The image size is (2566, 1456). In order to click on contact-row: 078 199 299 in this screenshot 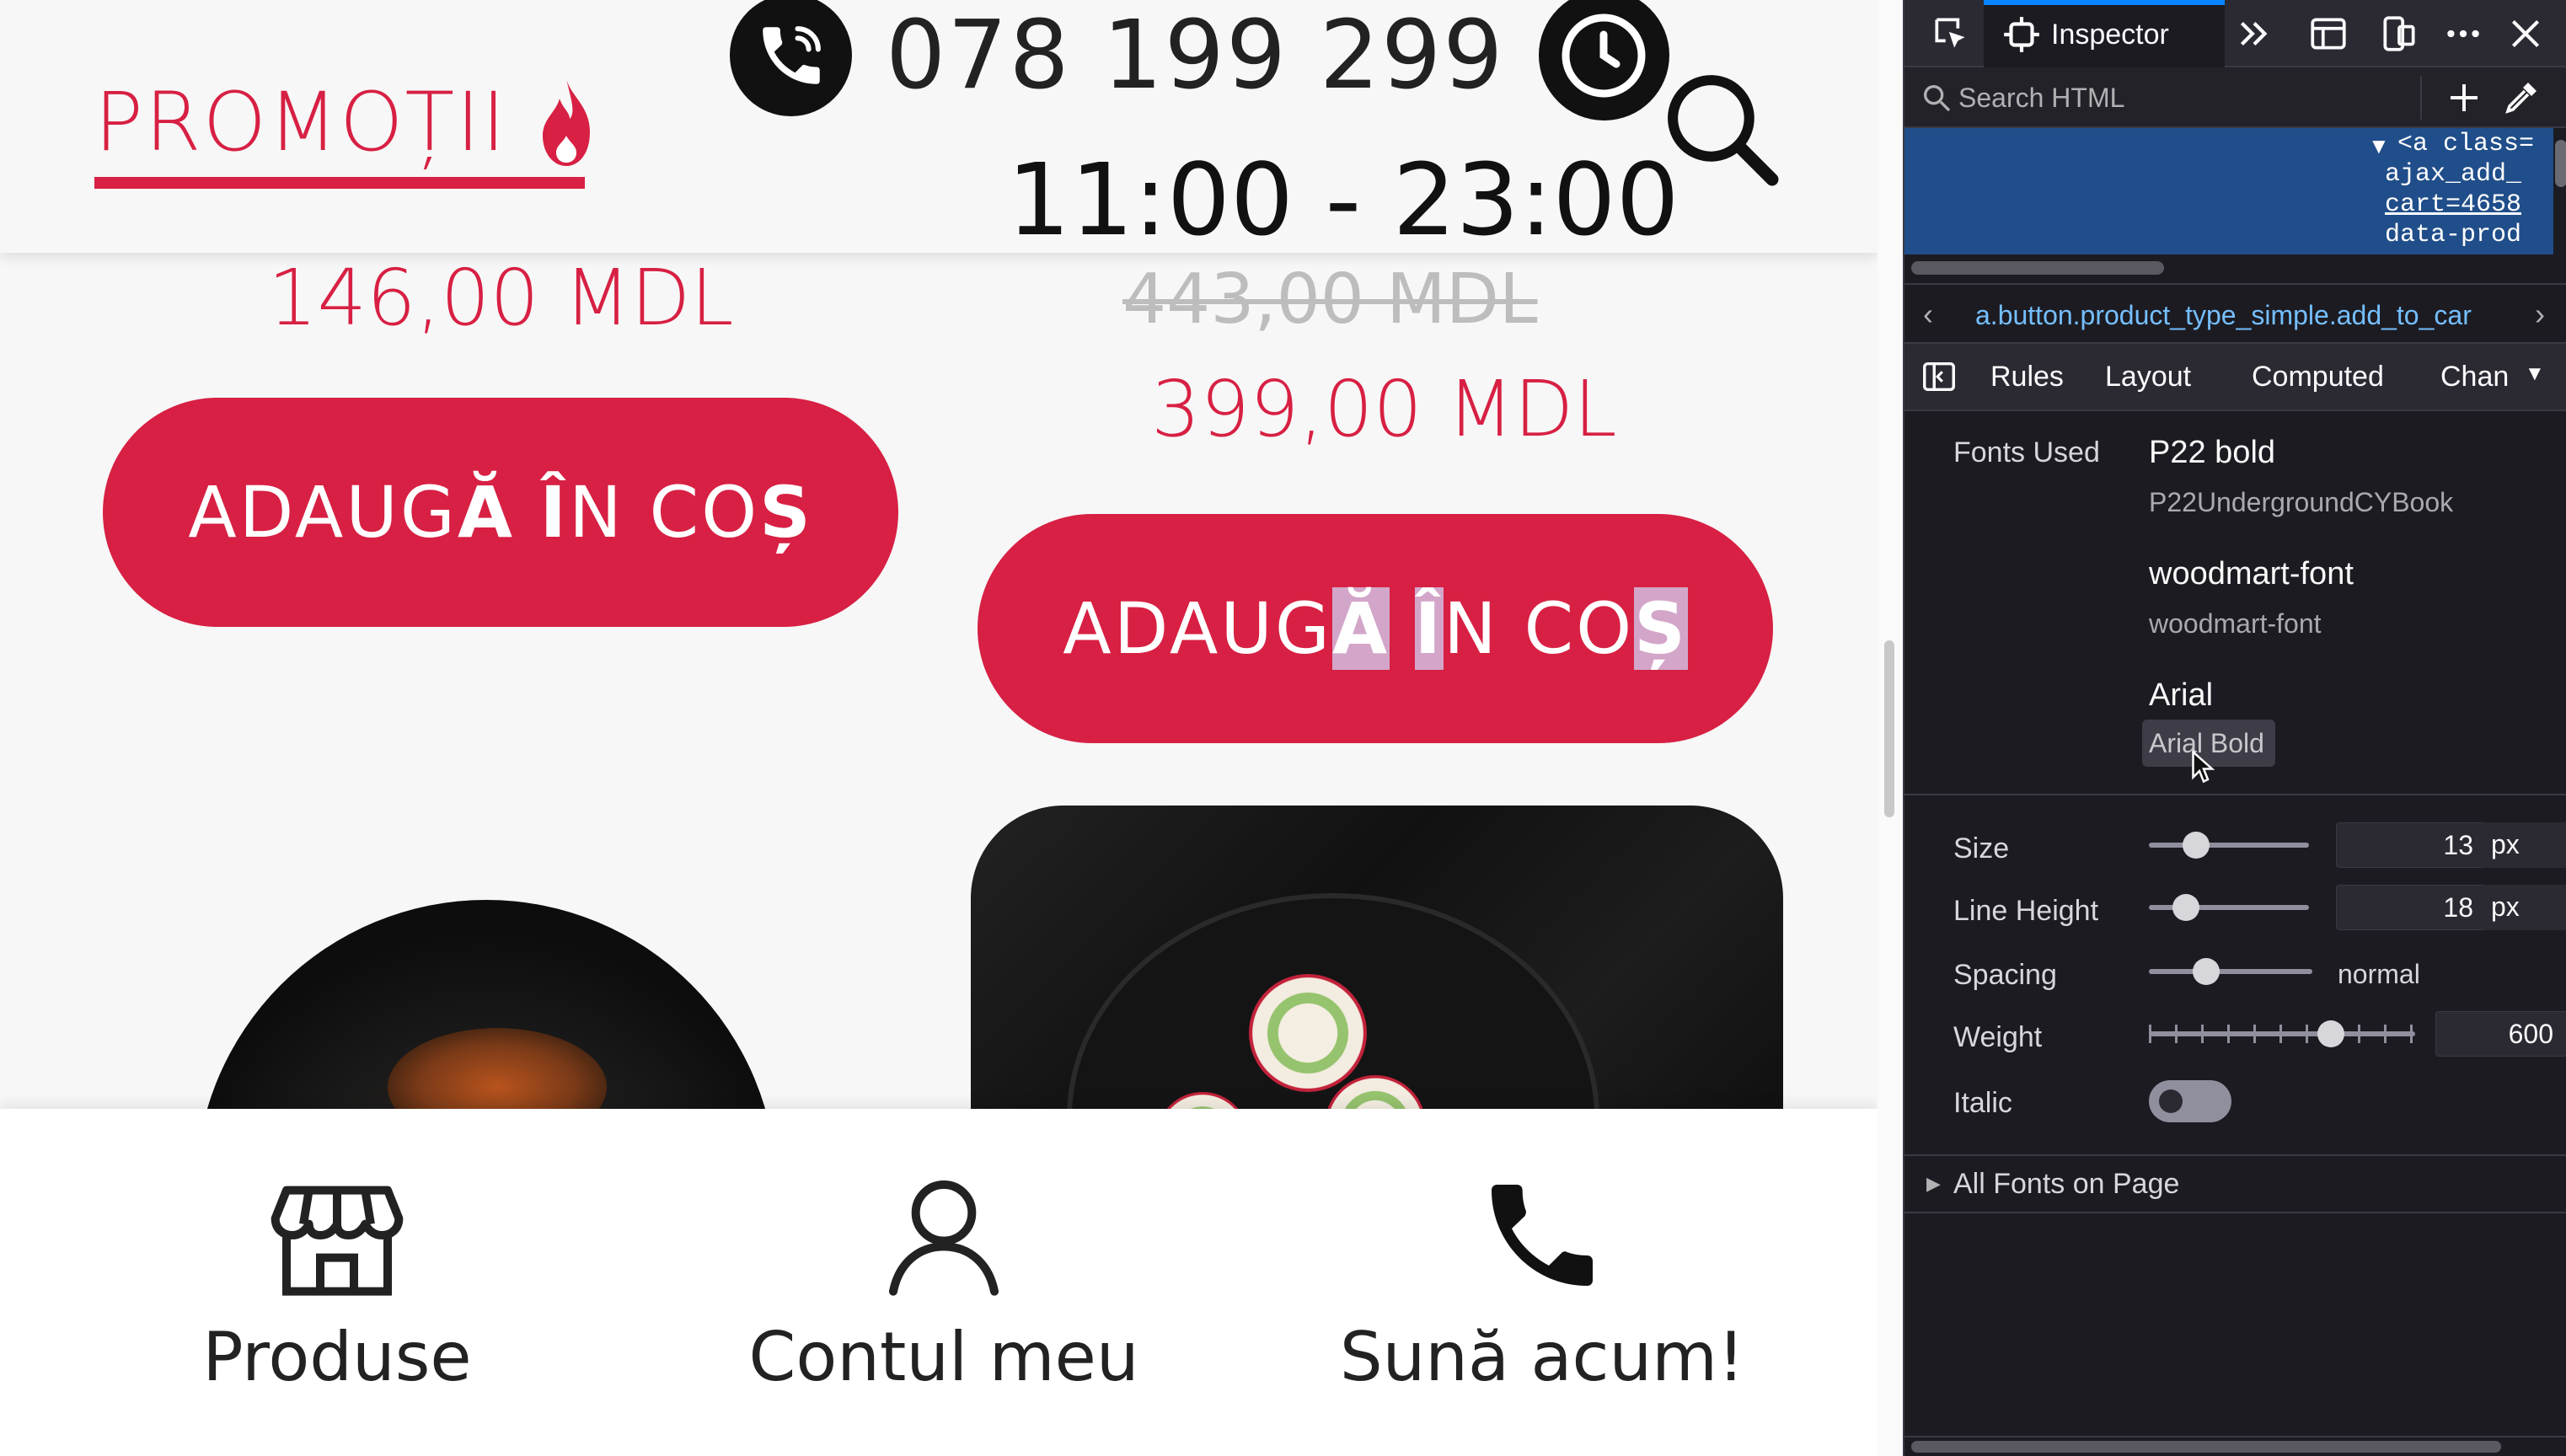, I will do `click(1199, 60)`.